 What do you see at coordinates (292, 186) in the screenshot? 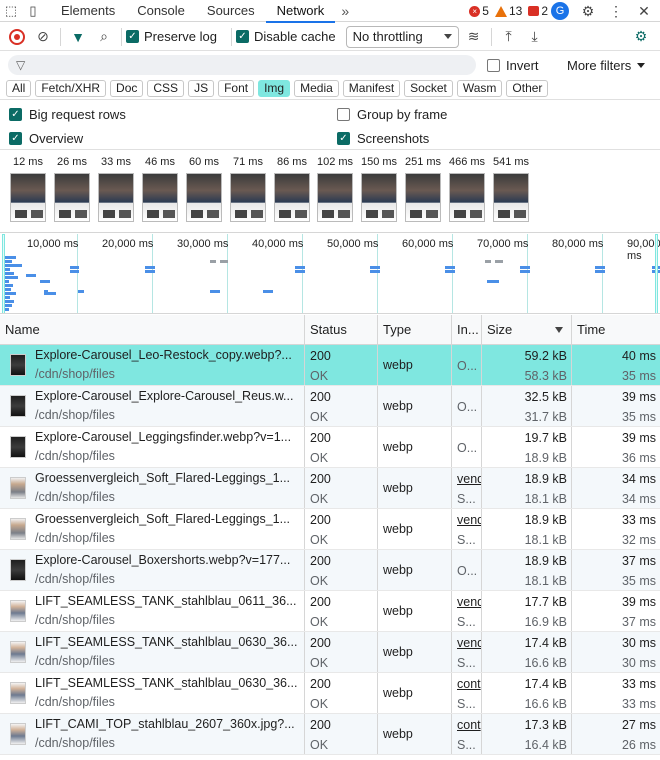
I see `screenshot-frame: 86 ms` at bounding box center [292, 186].